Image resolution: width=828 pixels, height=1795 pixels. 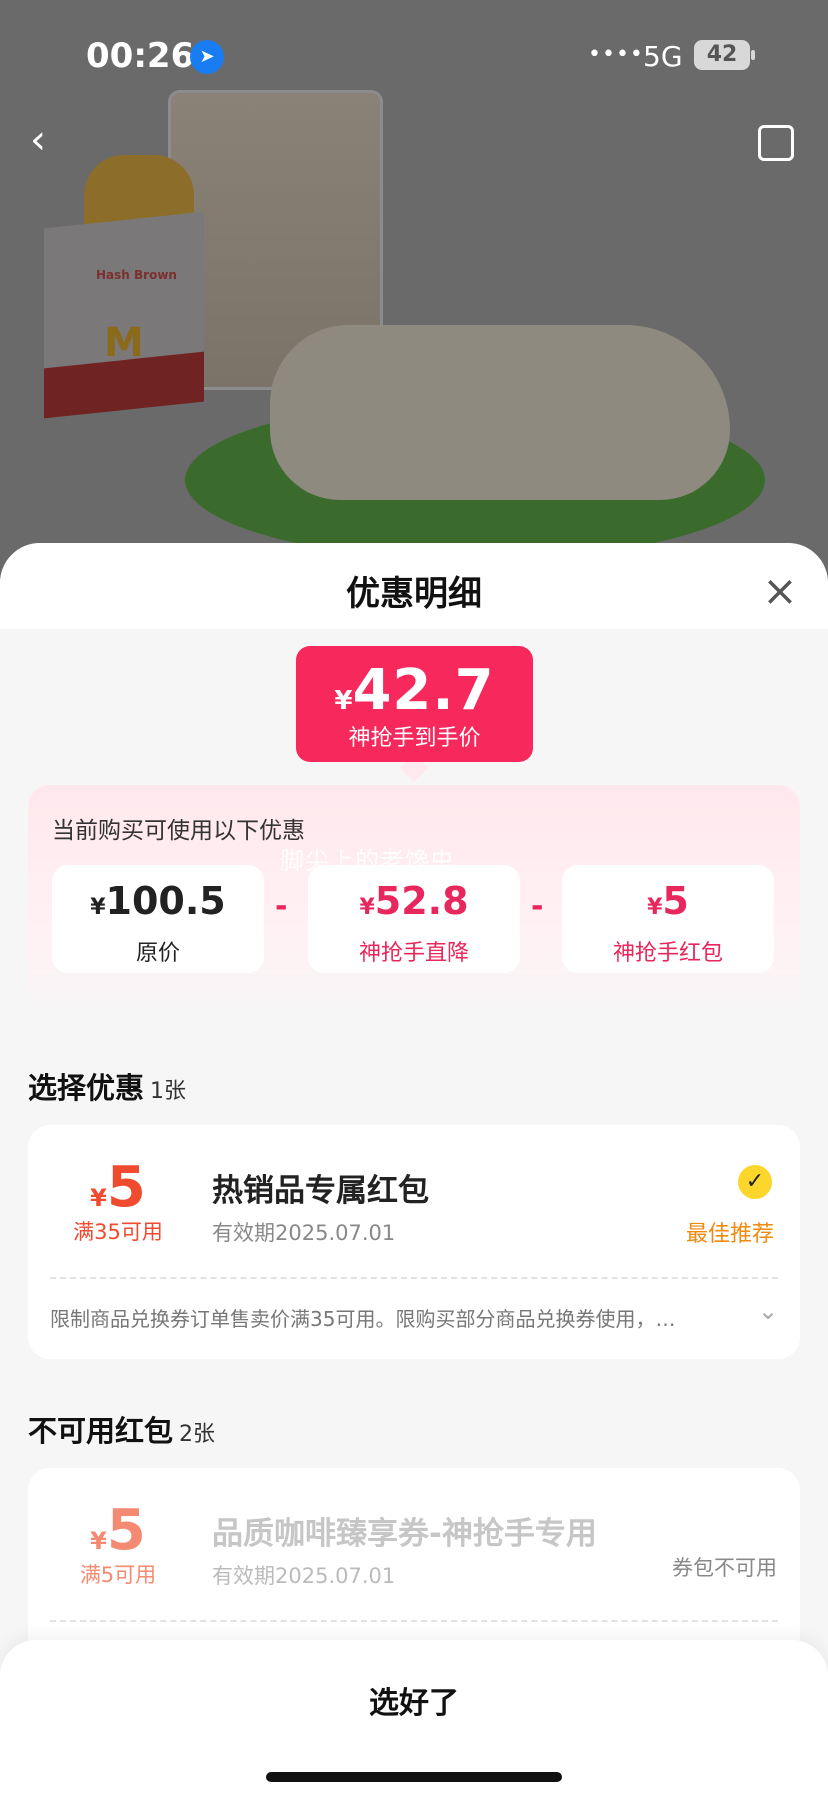 What do you see at coordinates (414, 1777) in the screenshot?
I see `home-indicator` at bounding box center [414, 1777].